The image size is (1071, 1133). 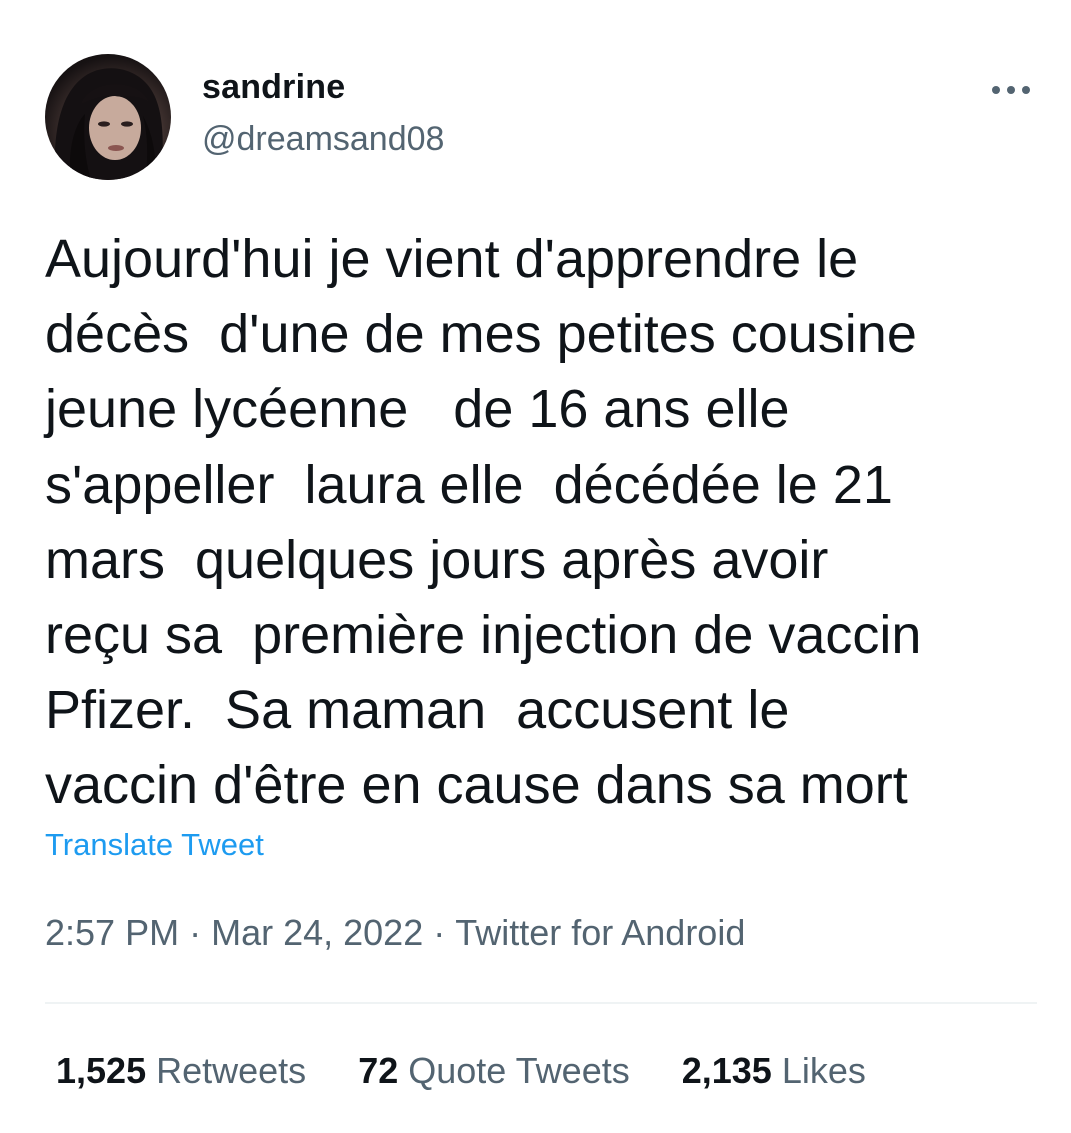 What do you see at coordinates (317, 932) in the screenshot?
I see `tweet-date: Mar 24, 2022` at bounding box center [317, 932].